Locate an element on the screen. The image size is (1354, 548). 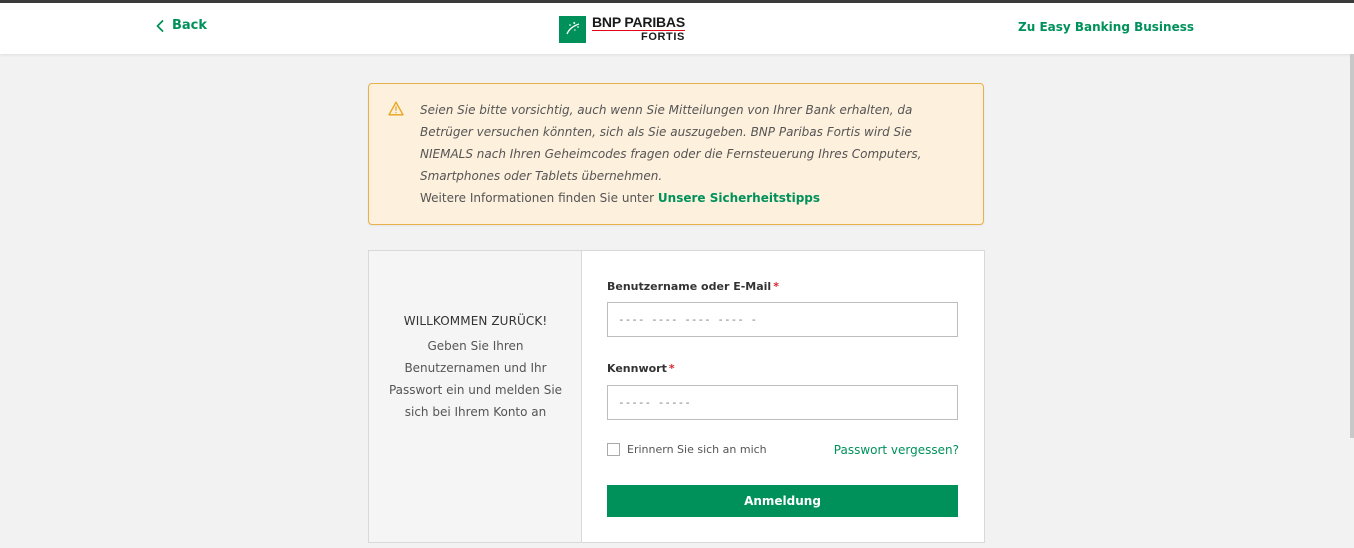
logo-text-line2: FORTIS is located at coordinates (663, 37).